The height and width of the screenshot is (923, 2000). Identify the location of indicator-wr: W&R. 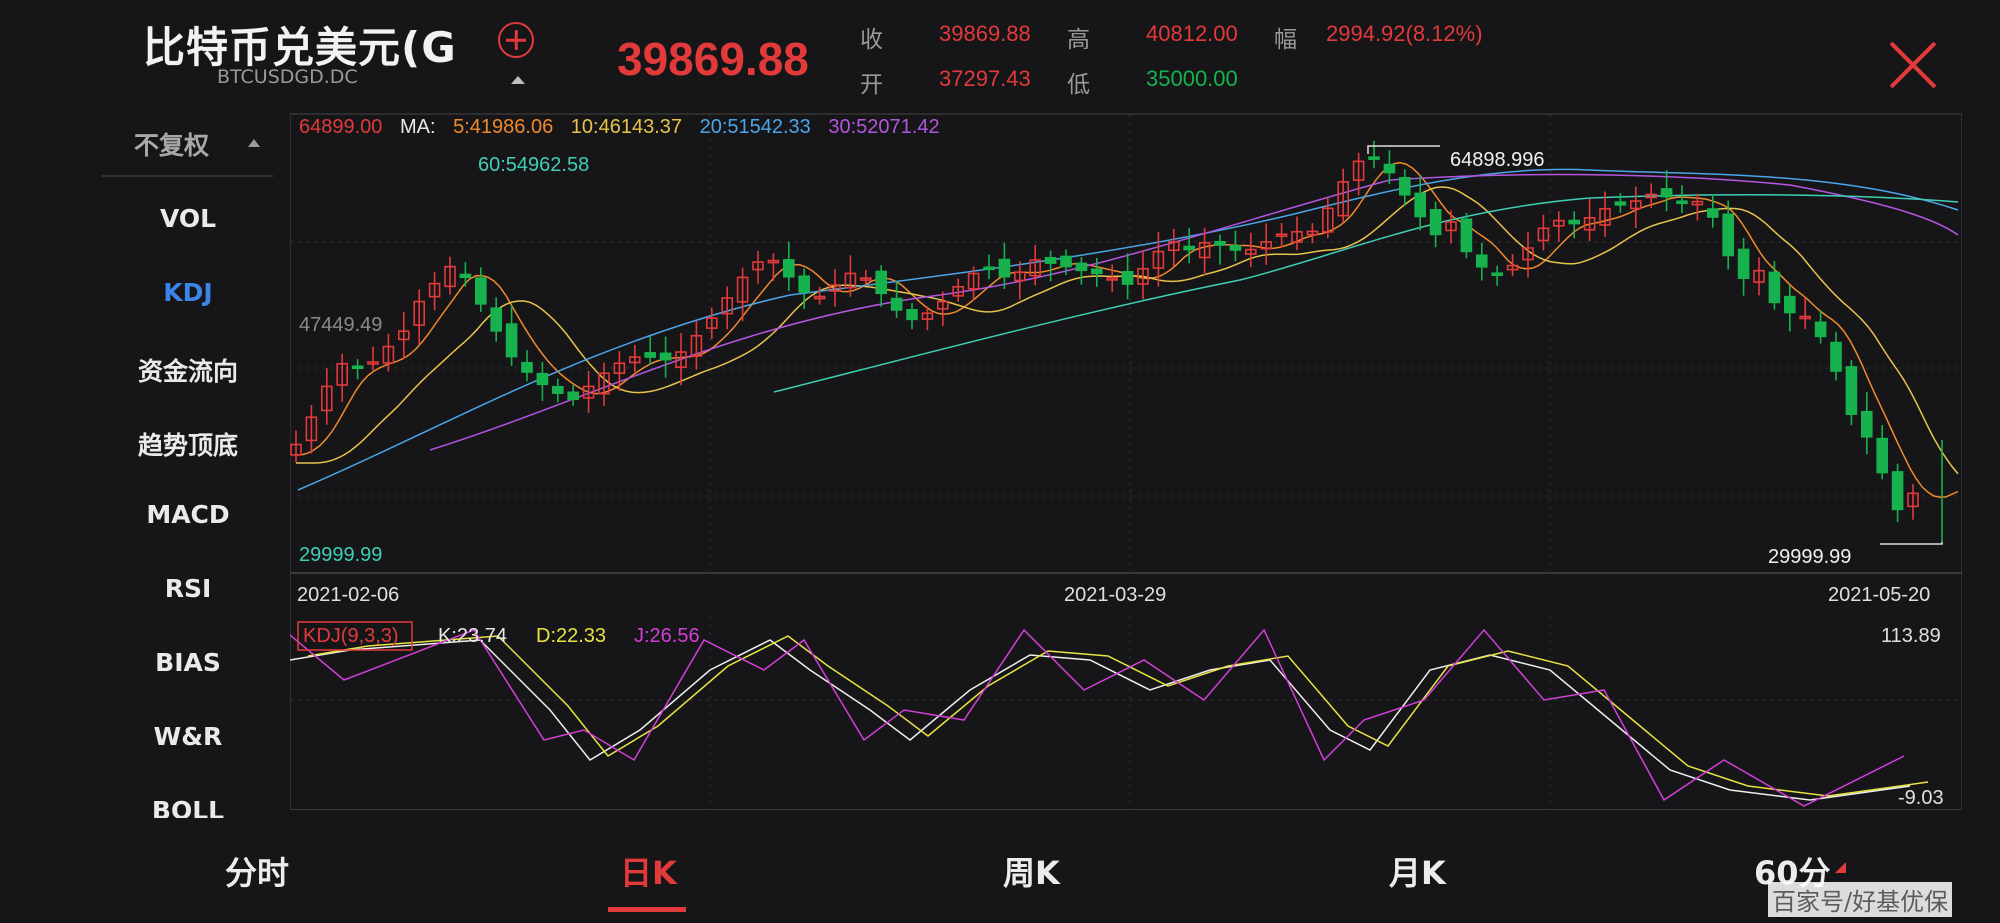
(188, 736).